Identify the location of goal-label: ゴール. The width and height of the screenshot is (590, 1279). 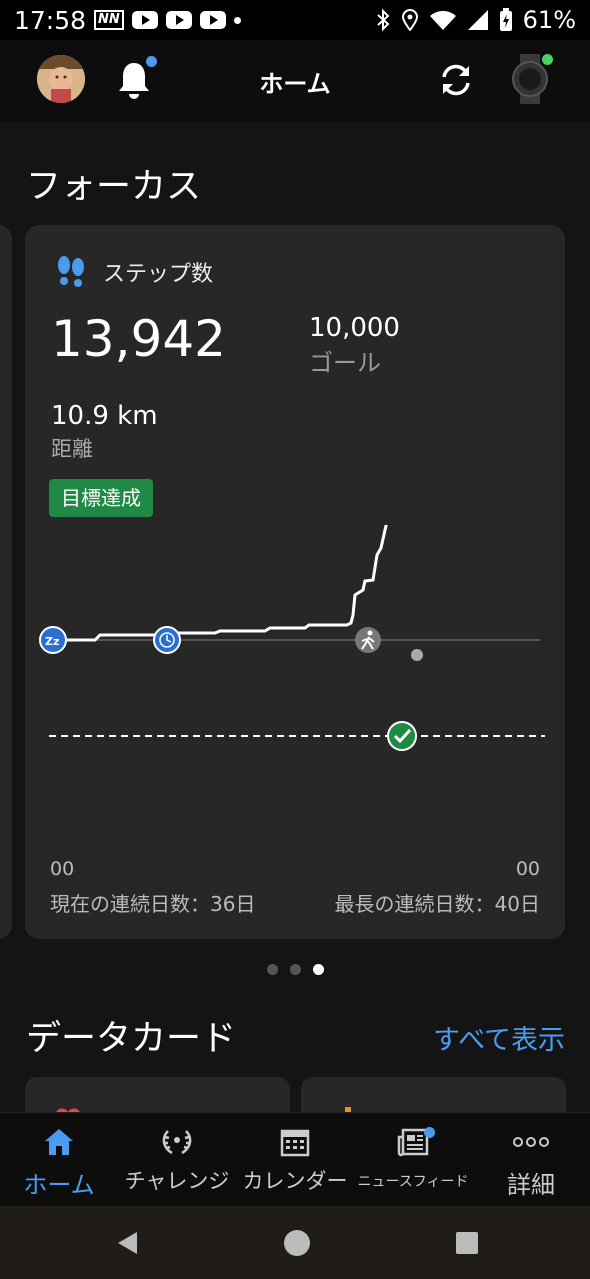
(345, 363).